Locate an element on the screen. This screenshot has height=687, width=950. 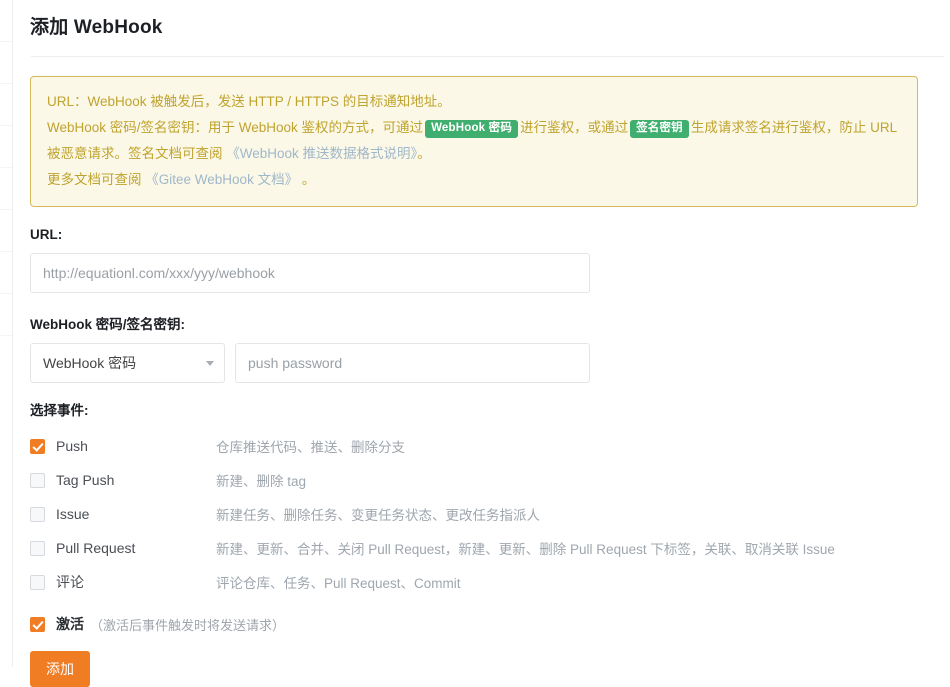
activate-row: 激活 （激活后事件触发时将发送请求） is located at coordinates (490, 624).